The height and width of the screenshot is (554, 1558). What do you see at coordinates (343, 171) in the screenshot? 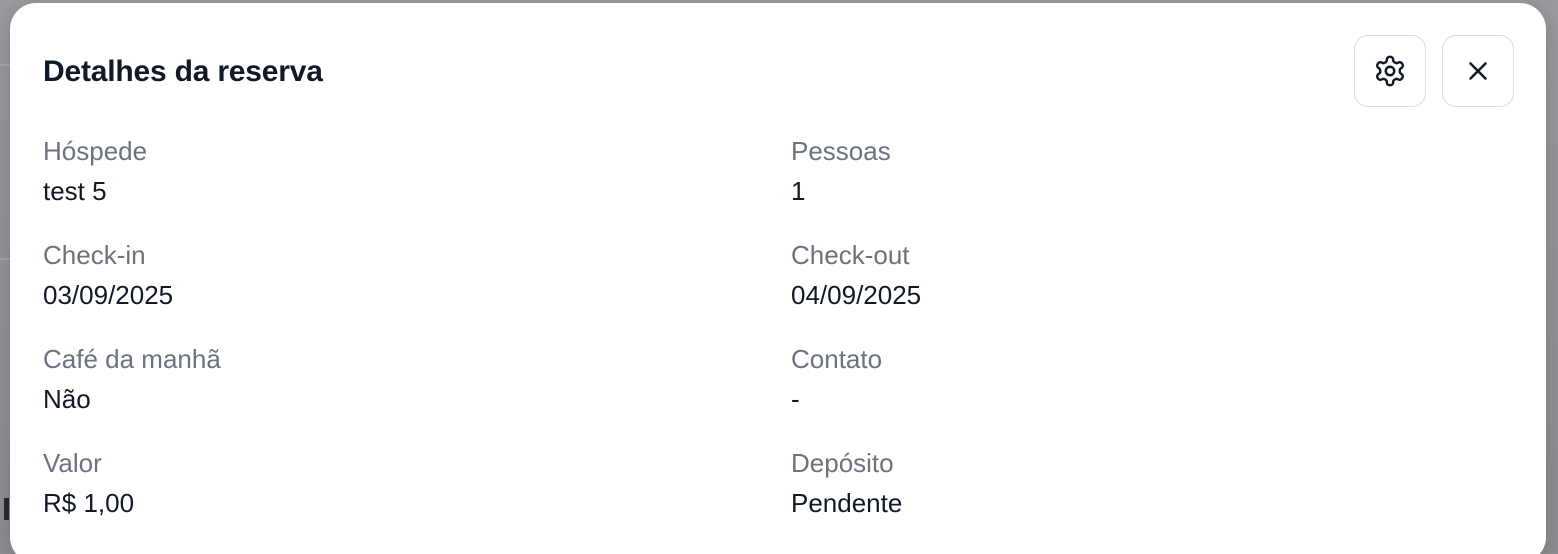
I see `field-guest: Hóspede test 5` at bounding box center [343, 171].